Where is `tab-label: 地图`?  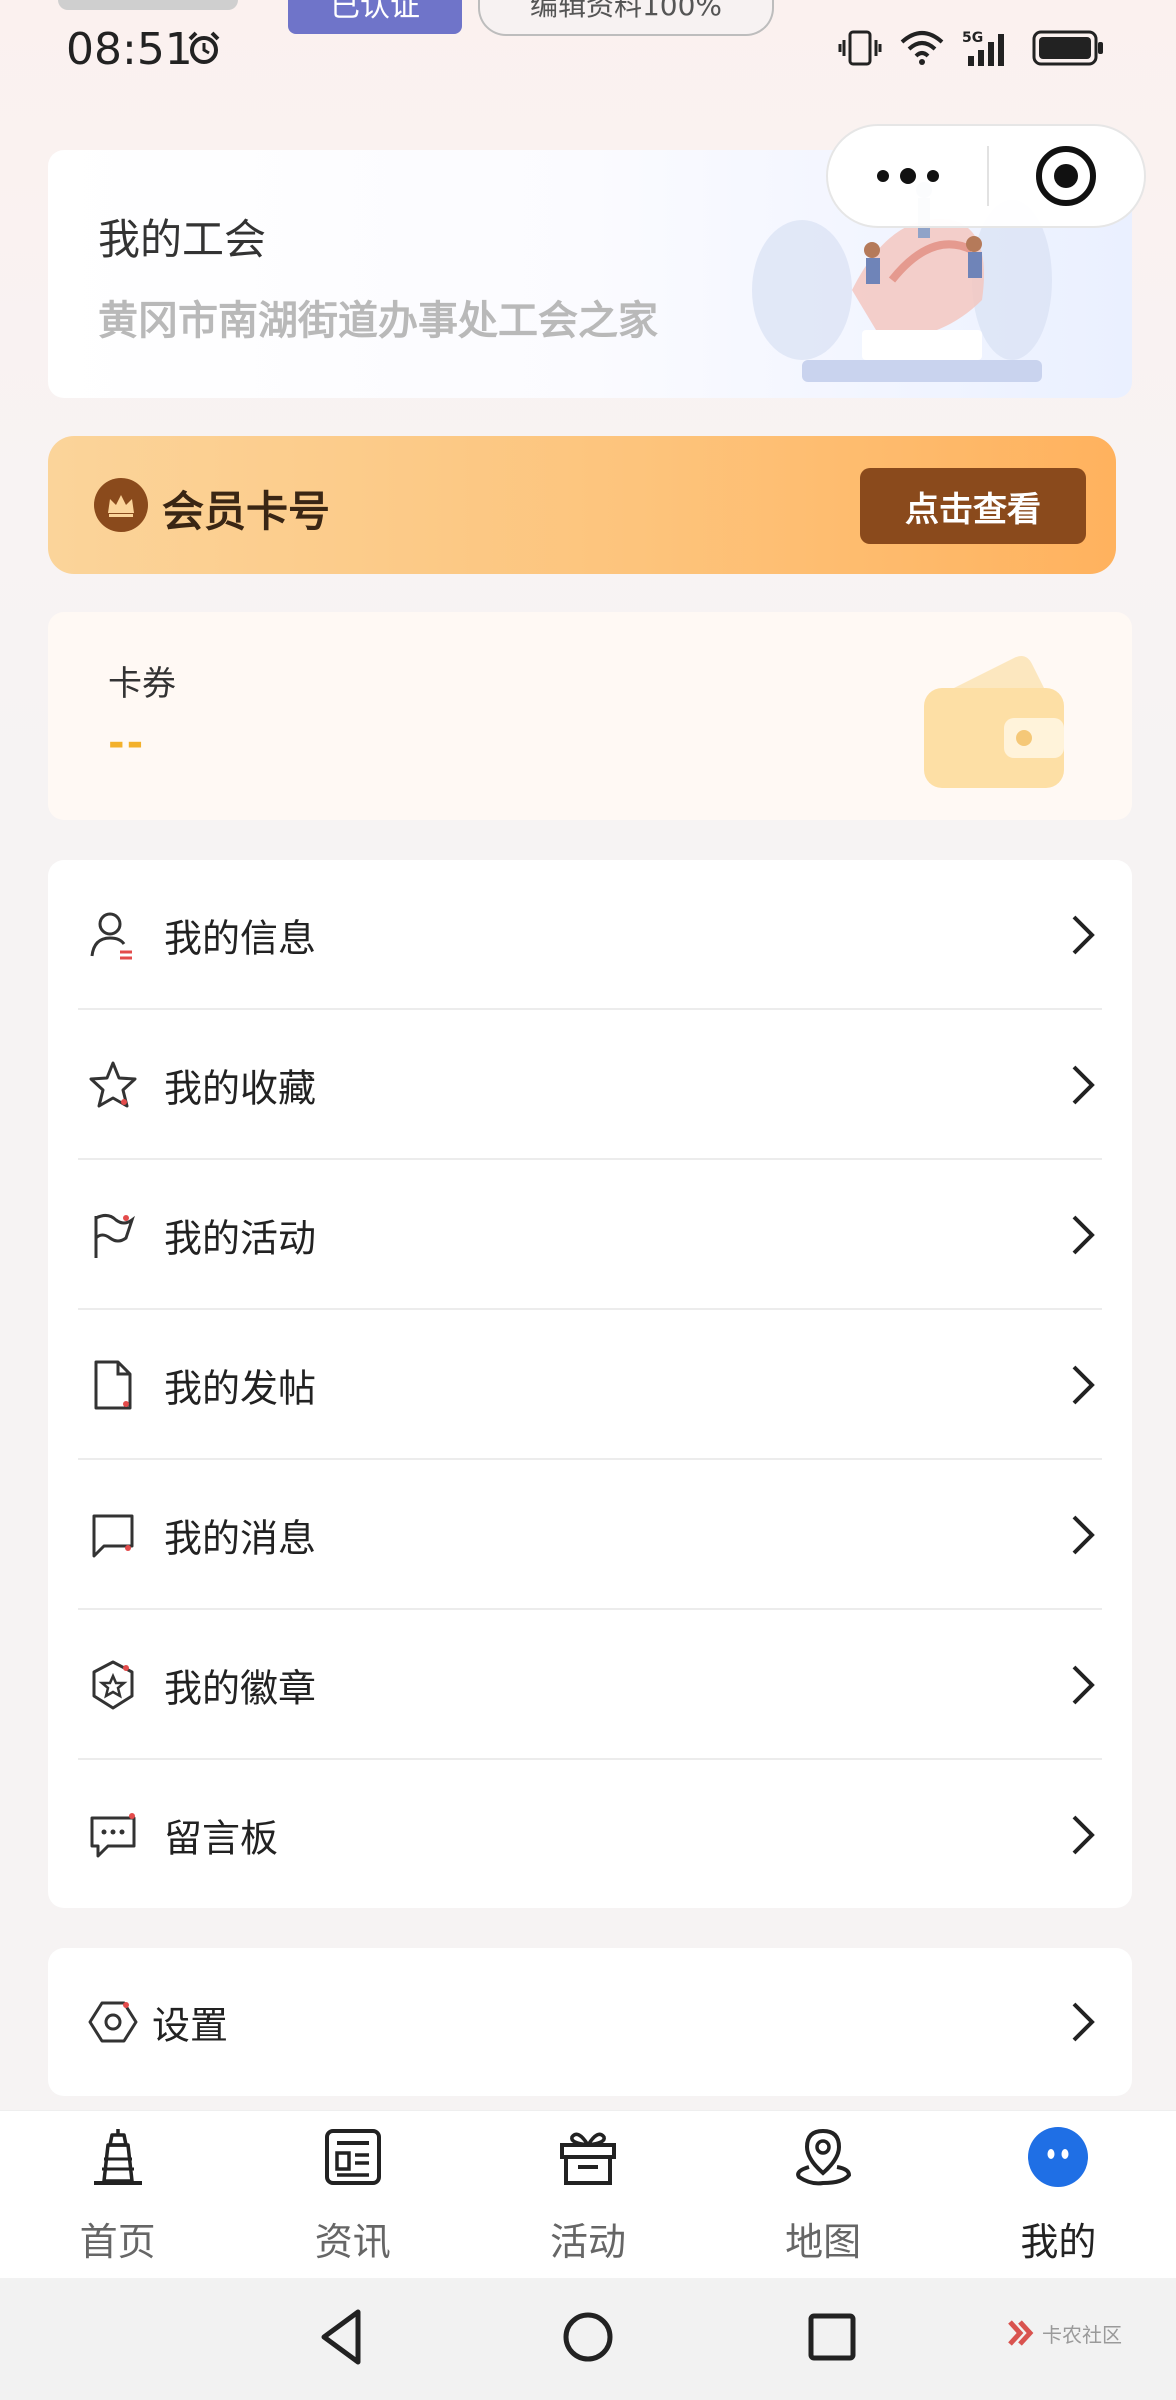
tab-label: 地图 is located at coordinates (823, 2242).